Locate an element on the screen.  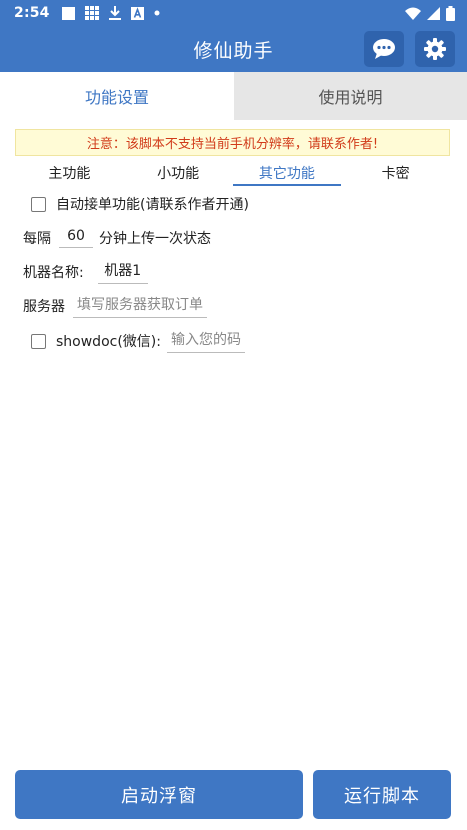
main-tabs: 功能设置 使用说明 is located at coordinates (233, 96).